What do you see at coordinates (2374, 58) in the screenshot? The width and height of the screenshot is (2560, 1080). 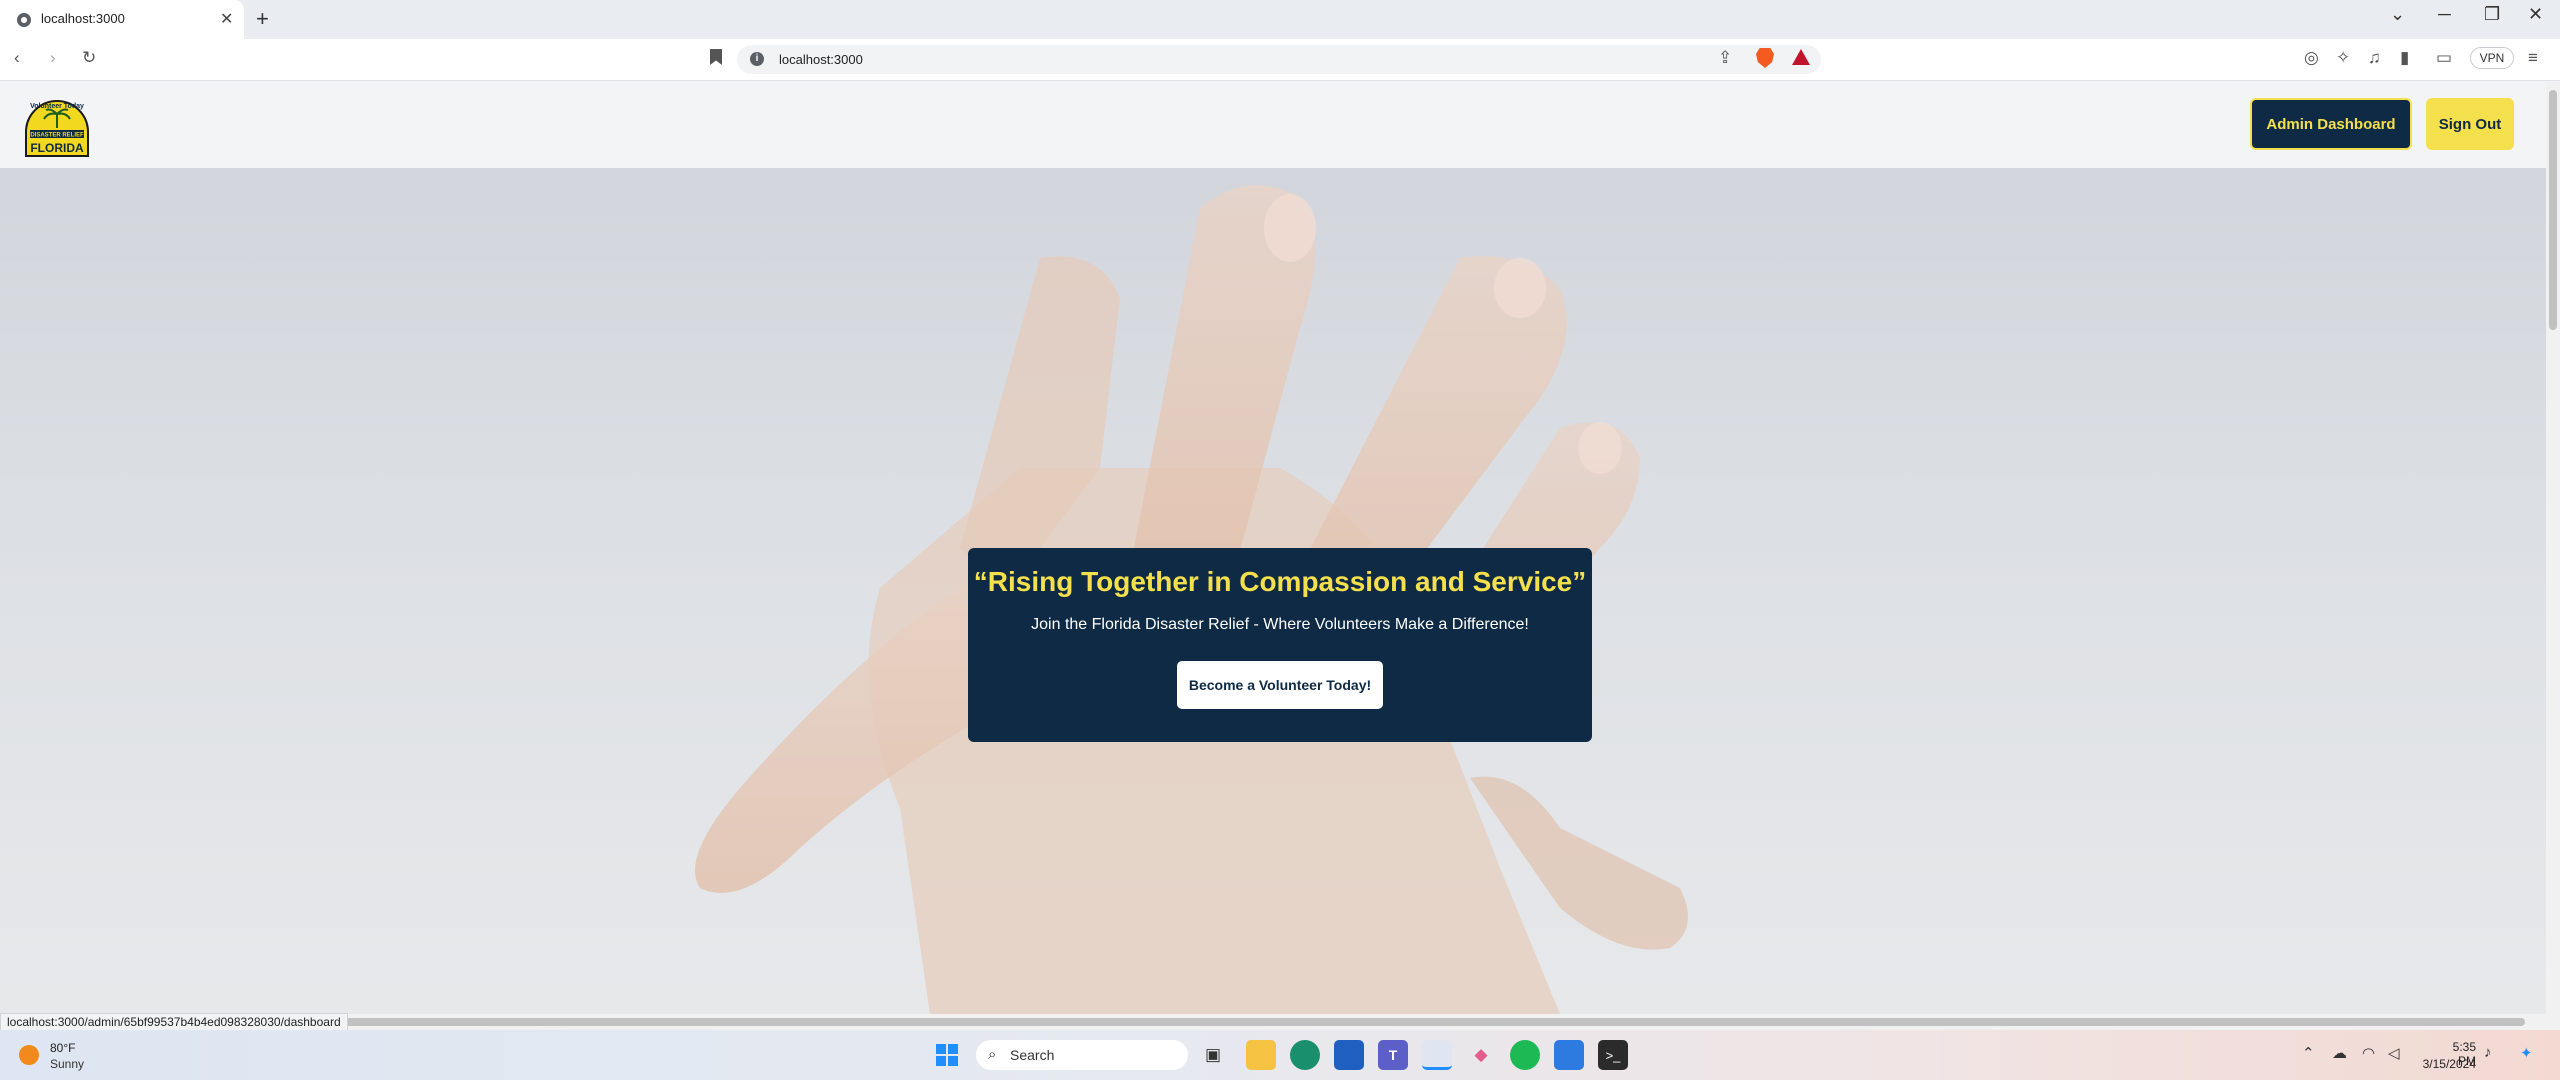 I see `media-icon: ♫` at bounding box center [2374, 58].